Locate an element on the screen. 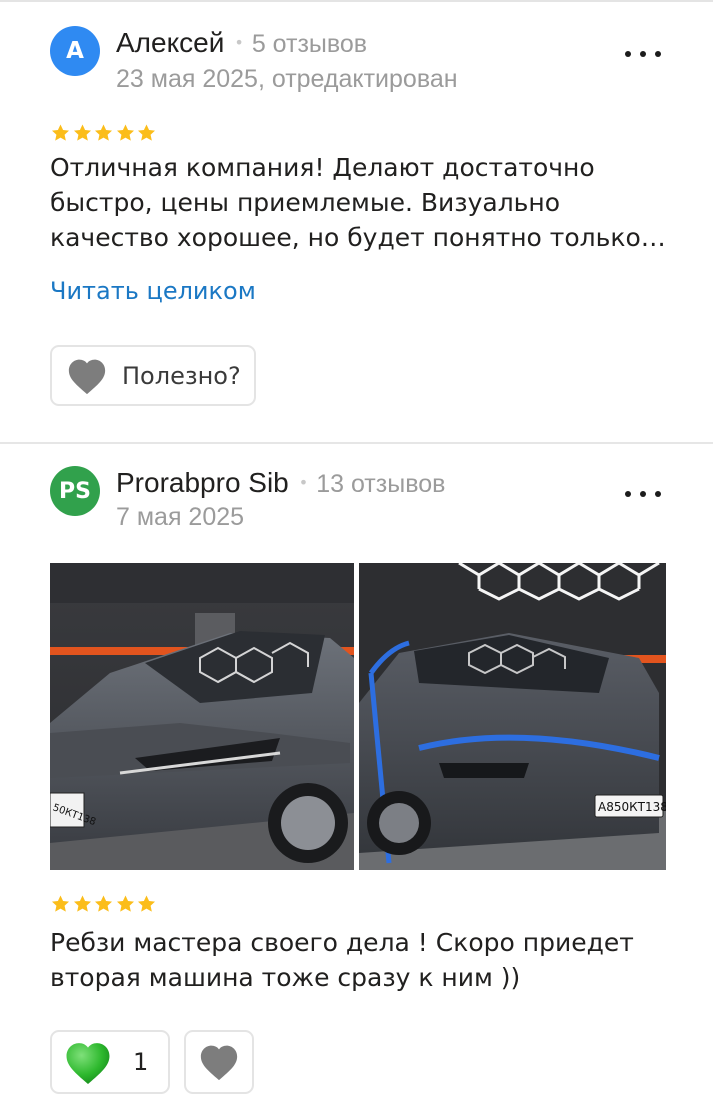  read-more-link: Читать целиком is located at coordinates (153, 291).